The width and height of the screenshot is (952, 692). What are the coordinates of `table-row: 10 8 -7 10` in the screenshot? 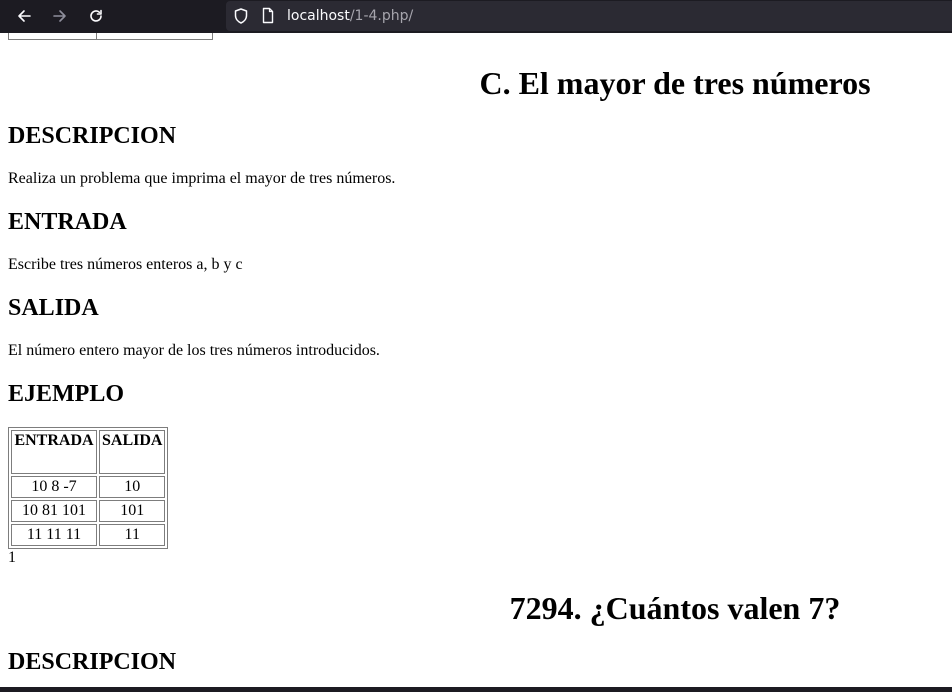 It's located at (88, 487).